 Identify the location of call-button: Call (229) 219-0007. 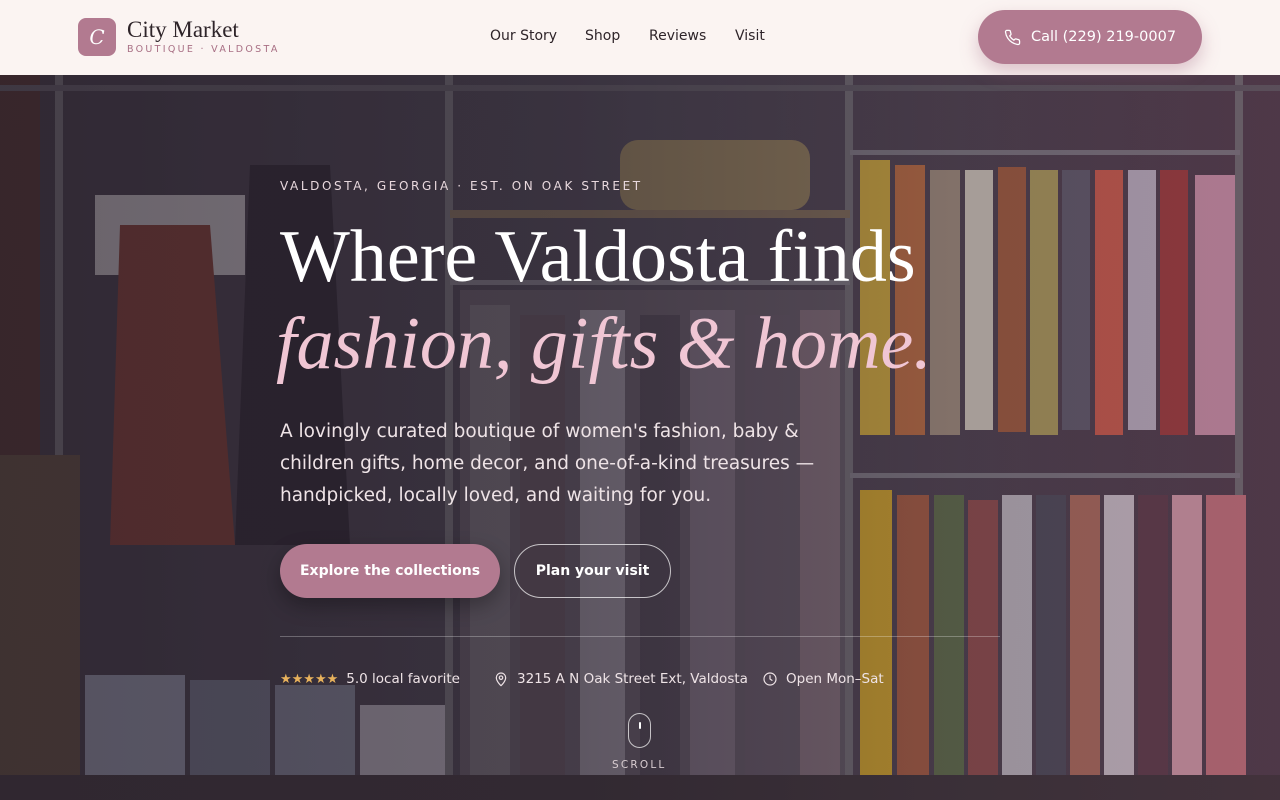
(1090, 37).